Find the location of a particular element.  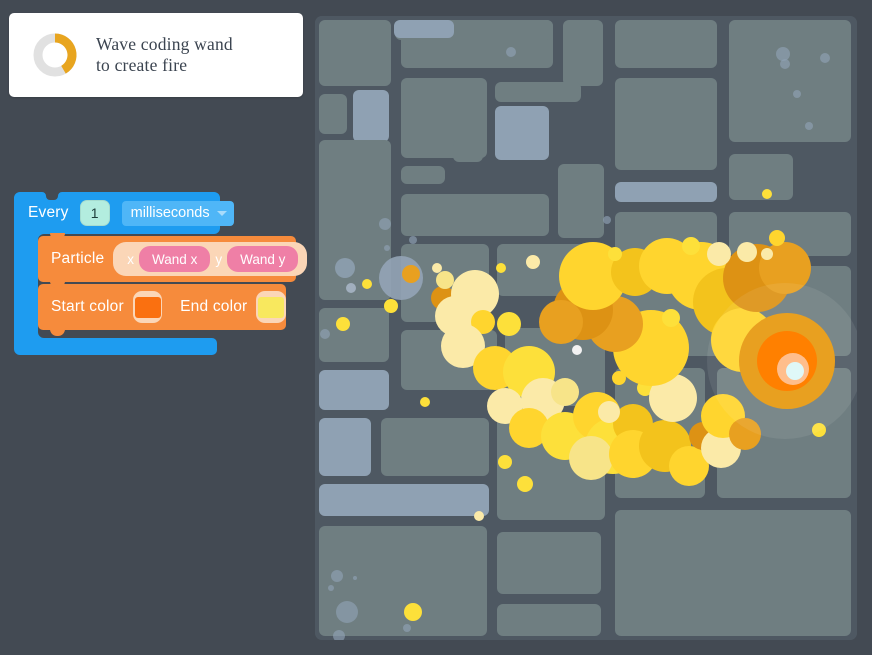

time-unit-value: milliseconds is located at coordinates (170, 213).